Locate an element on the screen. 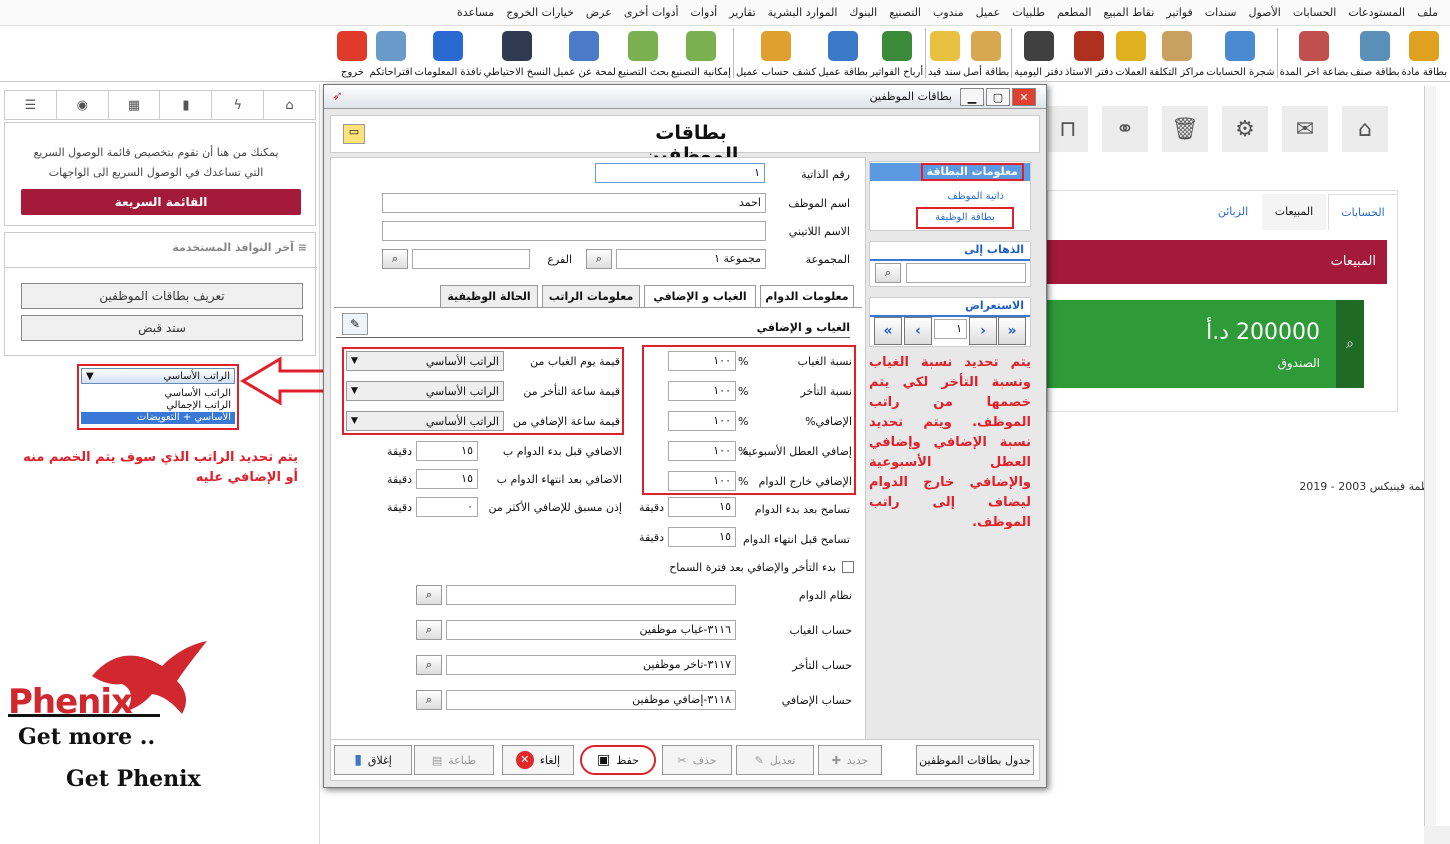 Image resolution: width=1450 pixels, height=844 pixels. menu-item: البنوك is located at coordinates (863, 12).